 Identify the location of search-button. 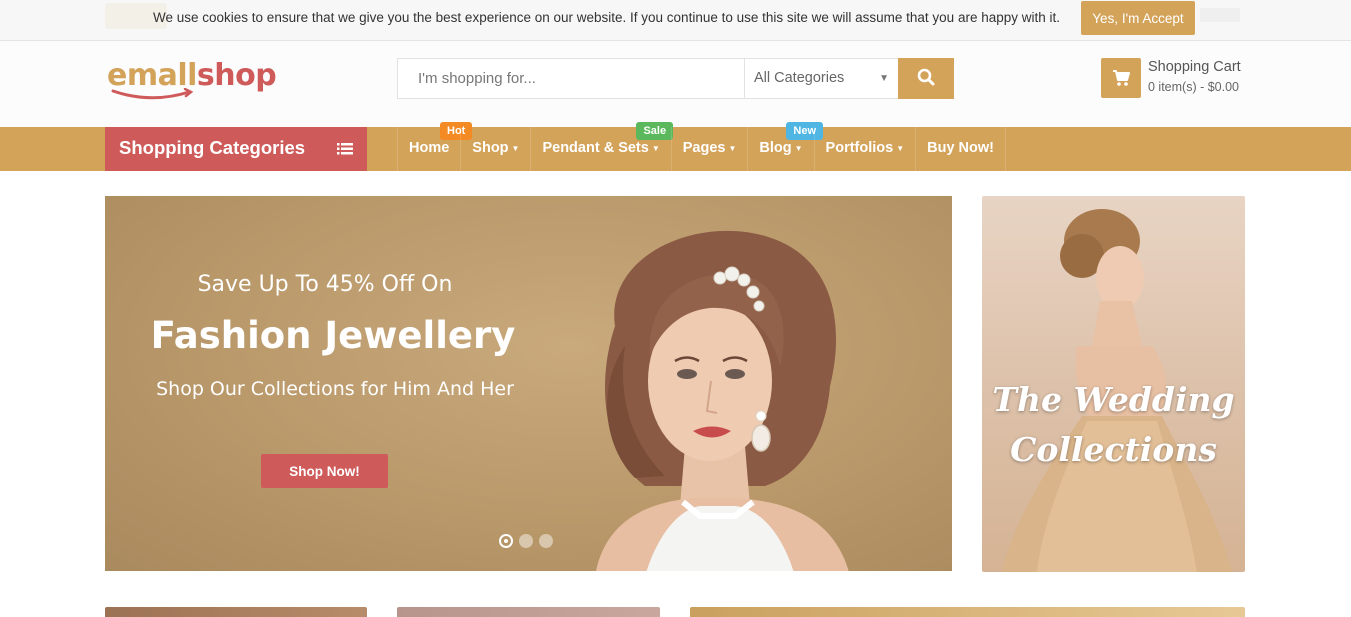
(926, 78).